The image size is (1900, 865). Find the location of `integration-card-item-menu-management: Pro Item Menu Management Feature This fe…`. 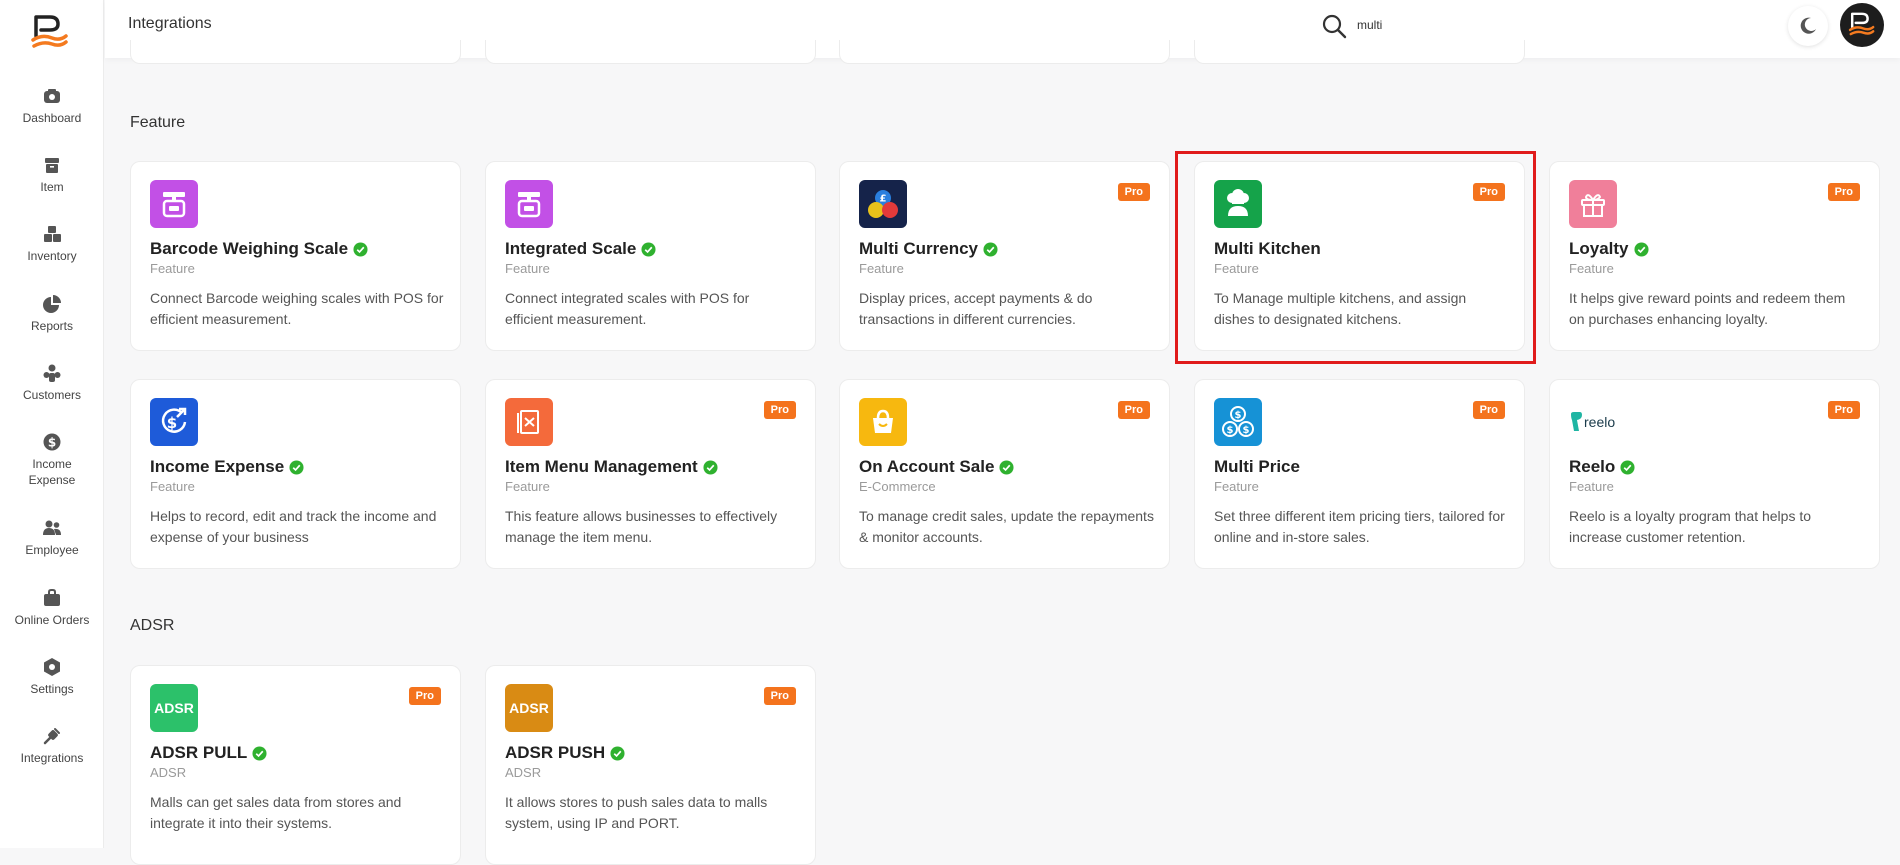

integration-card-item-menu-management: Pro Item Menu Management Feature This fe… is located at coordinates (650, 474).